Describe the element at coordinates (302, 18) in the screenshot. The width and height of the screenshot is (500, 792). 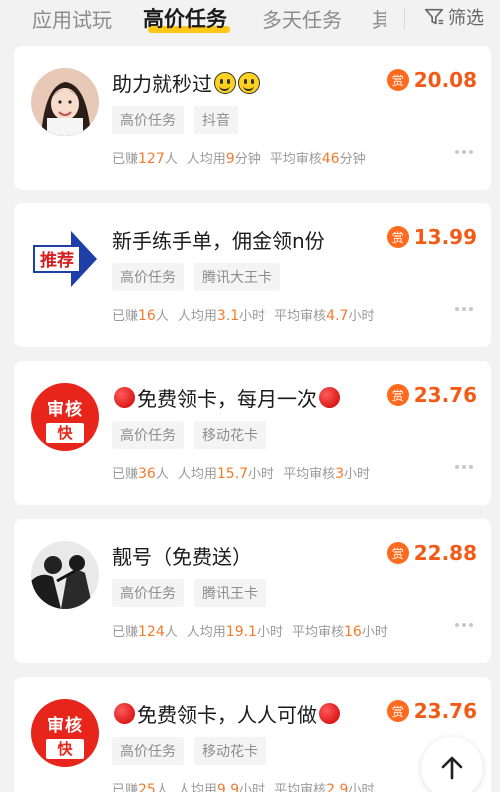
I see `tab-multi-day: 多天任务` at that location.